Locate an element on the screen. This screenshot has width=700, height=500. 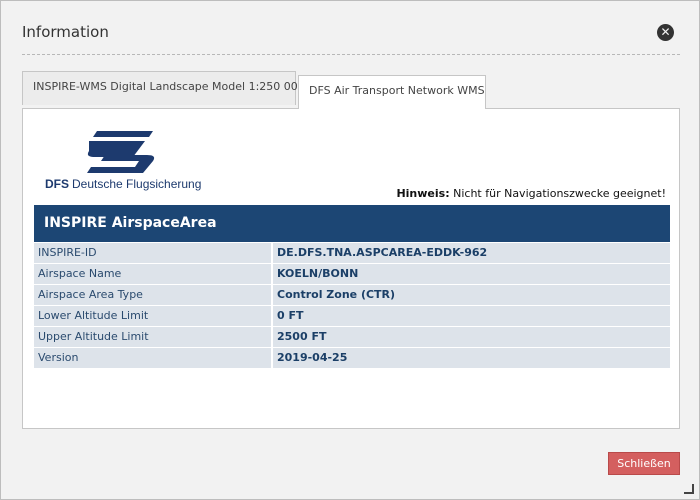
row-key: Lower Altitude Limit is located at coordinates (152, 316).